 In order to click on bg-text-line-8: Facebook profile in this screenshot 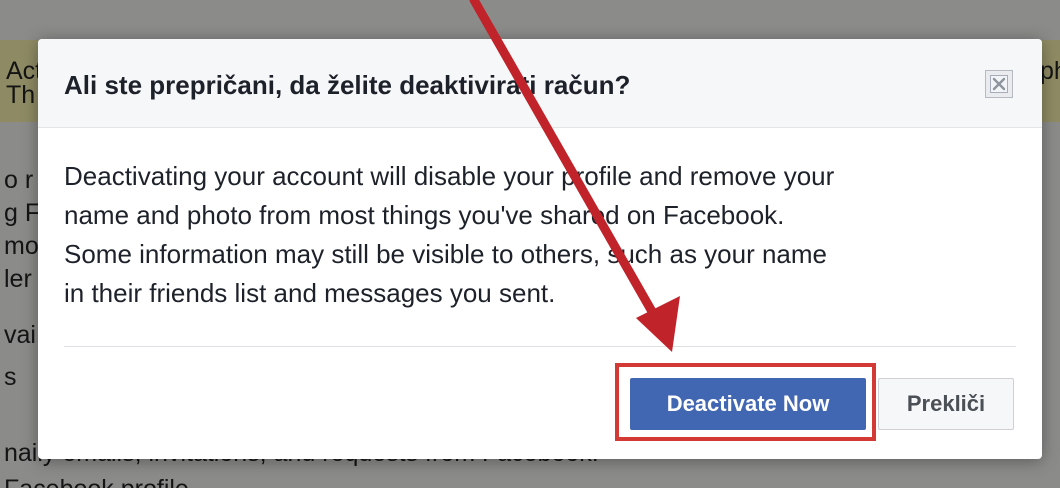, I will do `click(96, 481)`.